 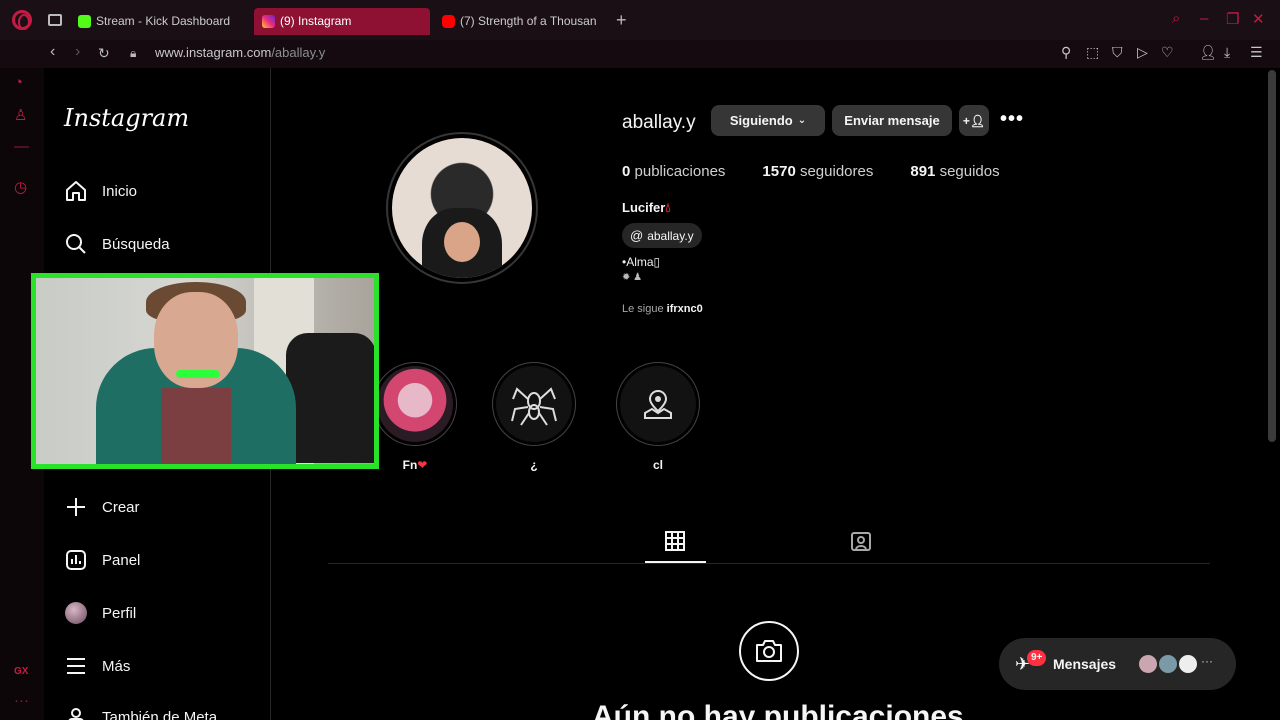 I want to click on bio-text: •Alma, so click(x=638, y=262).